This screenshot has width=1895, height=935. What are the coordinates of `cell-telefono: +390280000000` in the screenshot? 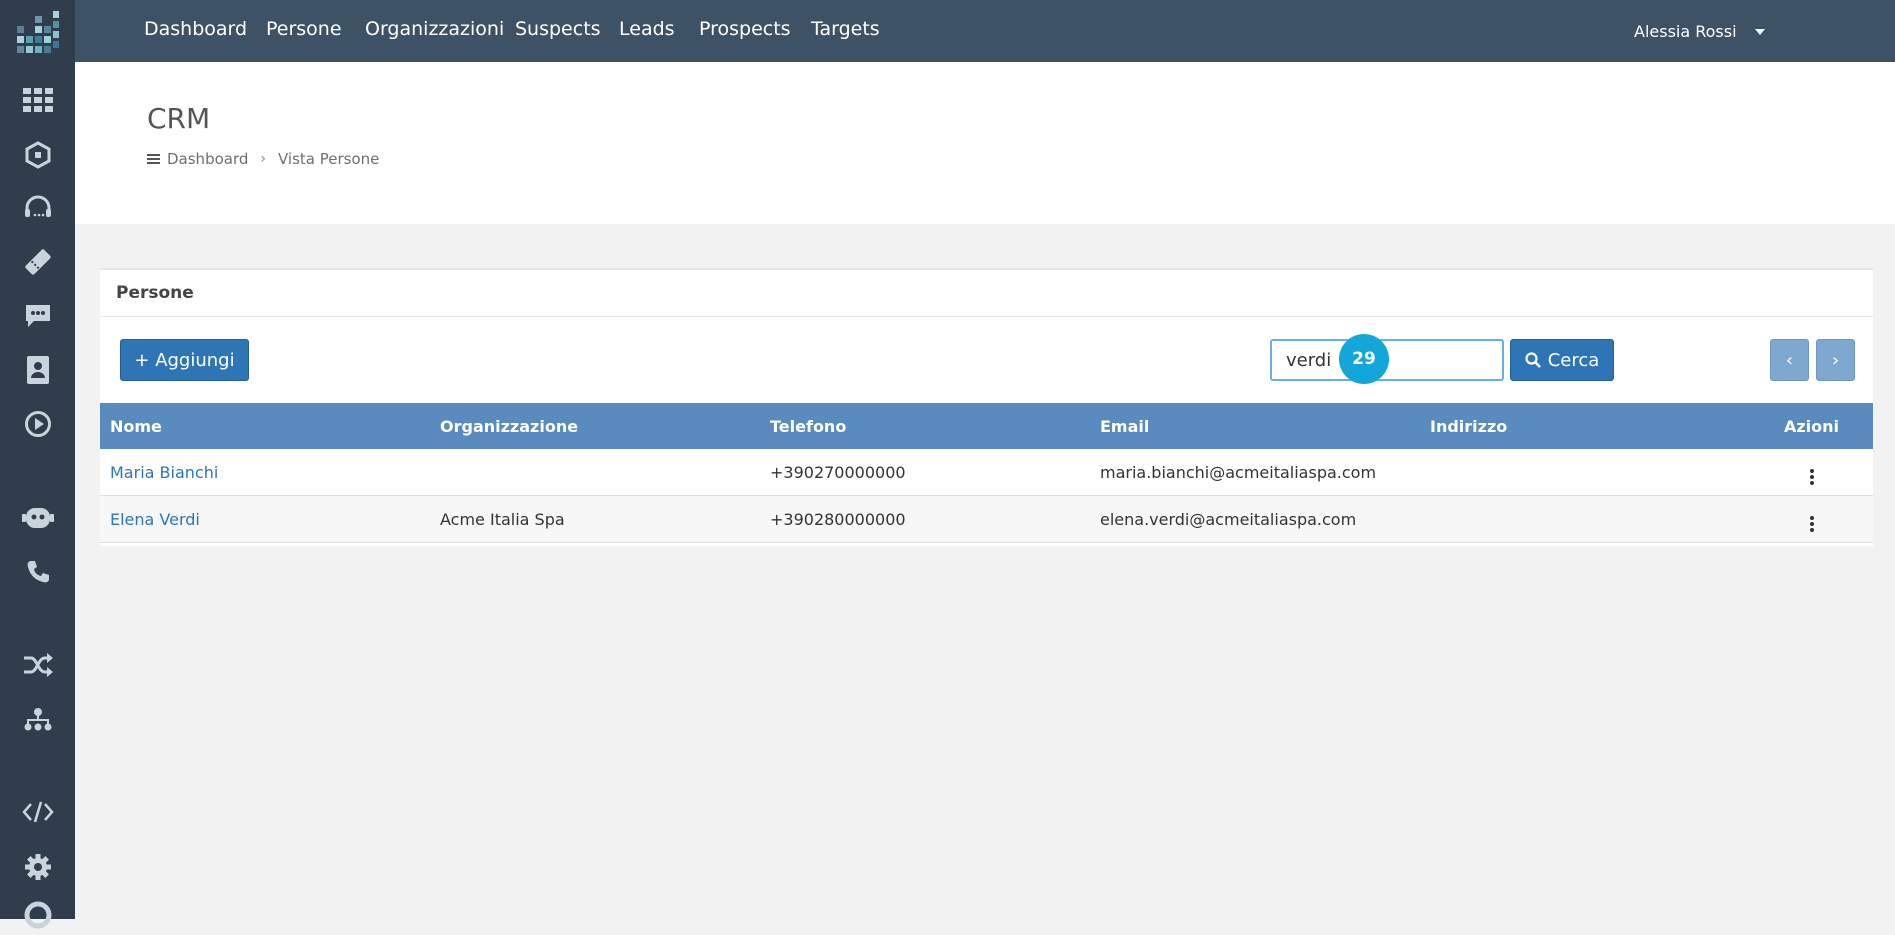 It's located at (925, 519).